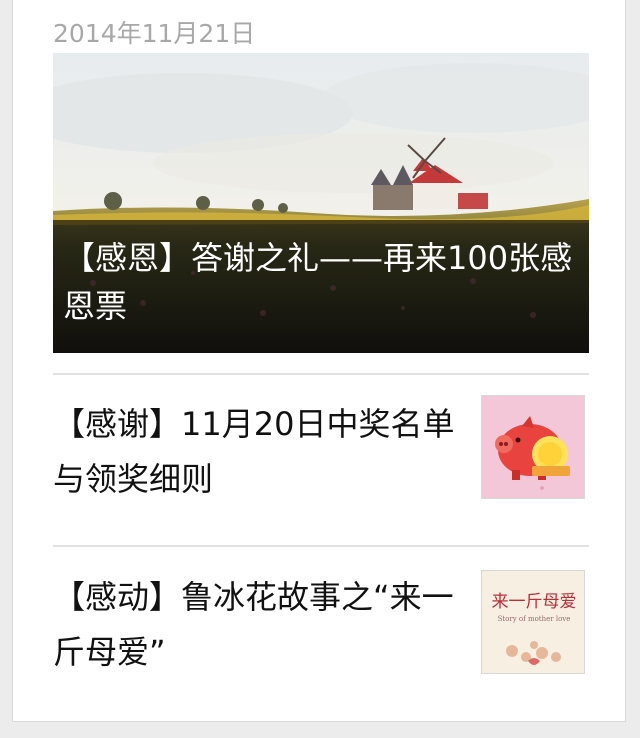 This screenshot has width=640, height=738. I want to click on article-title: 【感谢】11月20日中奖名单与领奖细则, so click(254, 451).